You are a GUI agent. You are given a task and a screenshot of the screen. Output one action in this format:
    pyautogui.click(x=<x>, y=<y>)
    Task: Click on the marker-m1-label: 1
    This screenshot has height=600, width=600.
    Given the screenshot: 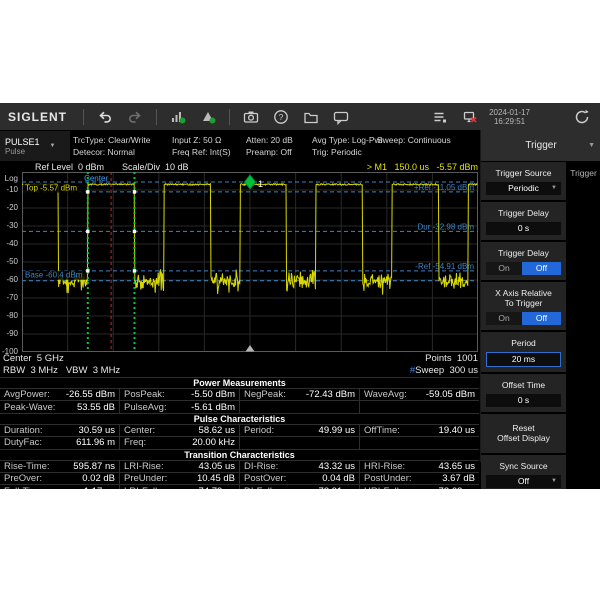 What is the action you would take?
    pyautogui.click(x=260, y=184)
    